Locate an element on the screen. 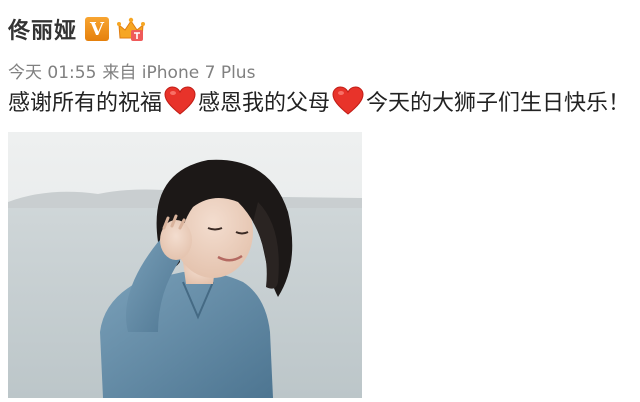  post-text-part3: 今天的大狮子们生日快乐！ is located at coordinates (498, 103).